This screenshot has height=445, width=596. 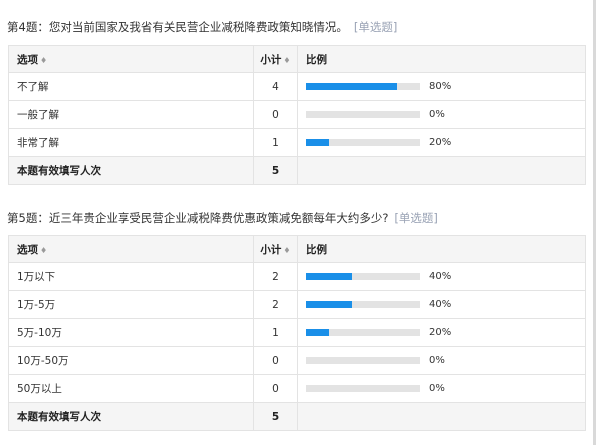 I want to click on table-row: 5万-10万 1 20%, so click(x=297, y=332).